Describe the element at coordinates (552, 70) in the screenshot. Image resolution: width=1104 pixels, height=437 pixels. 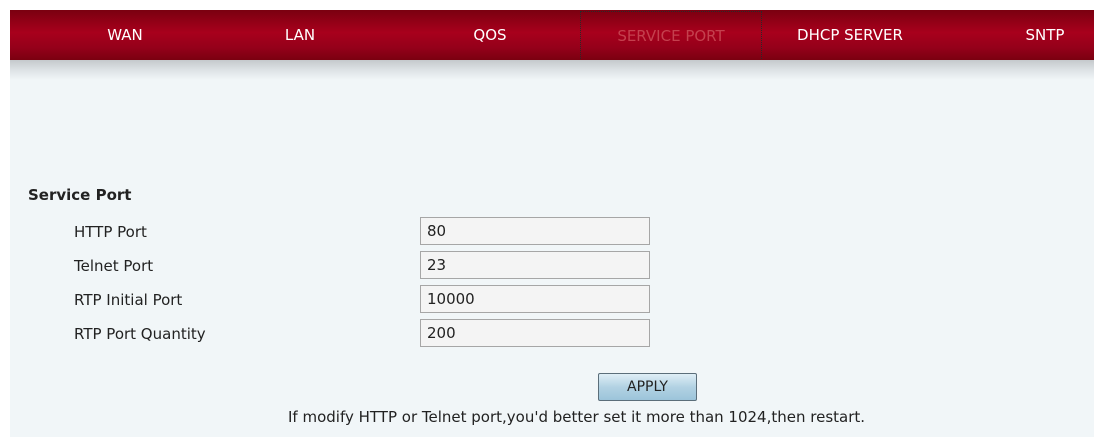
I see `nav-shadow-strip` at that location.